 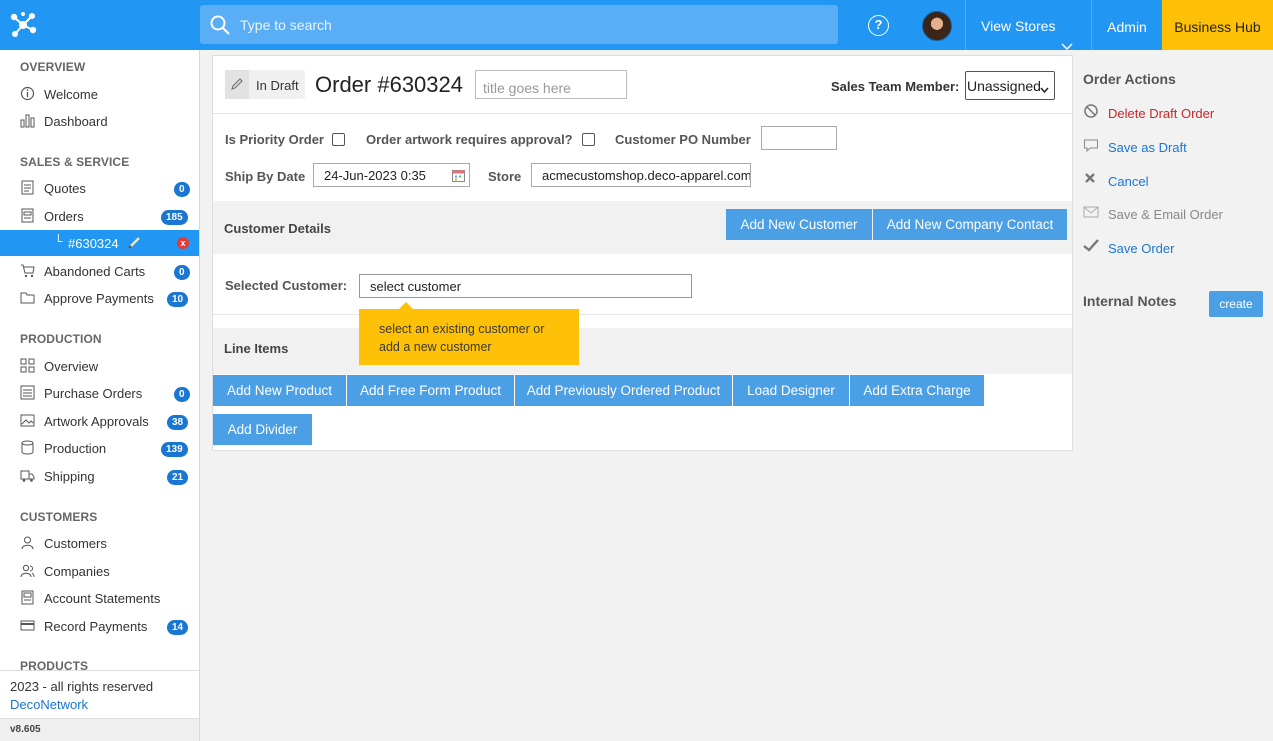 I want to click on priority-label: Is Priority Order, so click(x=274, y=139).